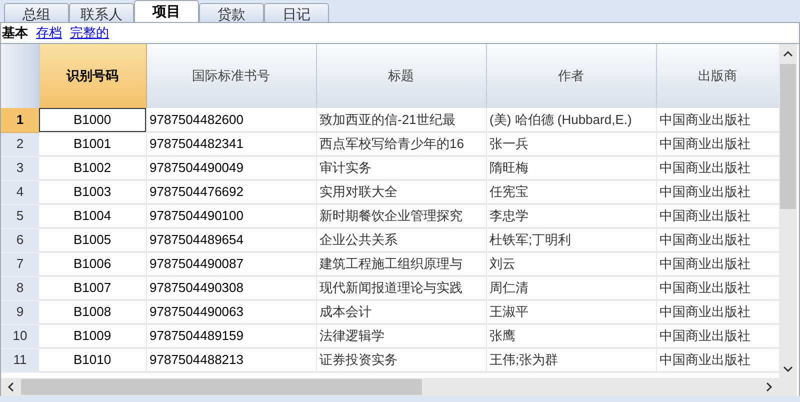  What do you see at coordinates (401, 336) in the screenshot?
I see `table-cell: 法律逻辑学` at bounding box center [401, 336].